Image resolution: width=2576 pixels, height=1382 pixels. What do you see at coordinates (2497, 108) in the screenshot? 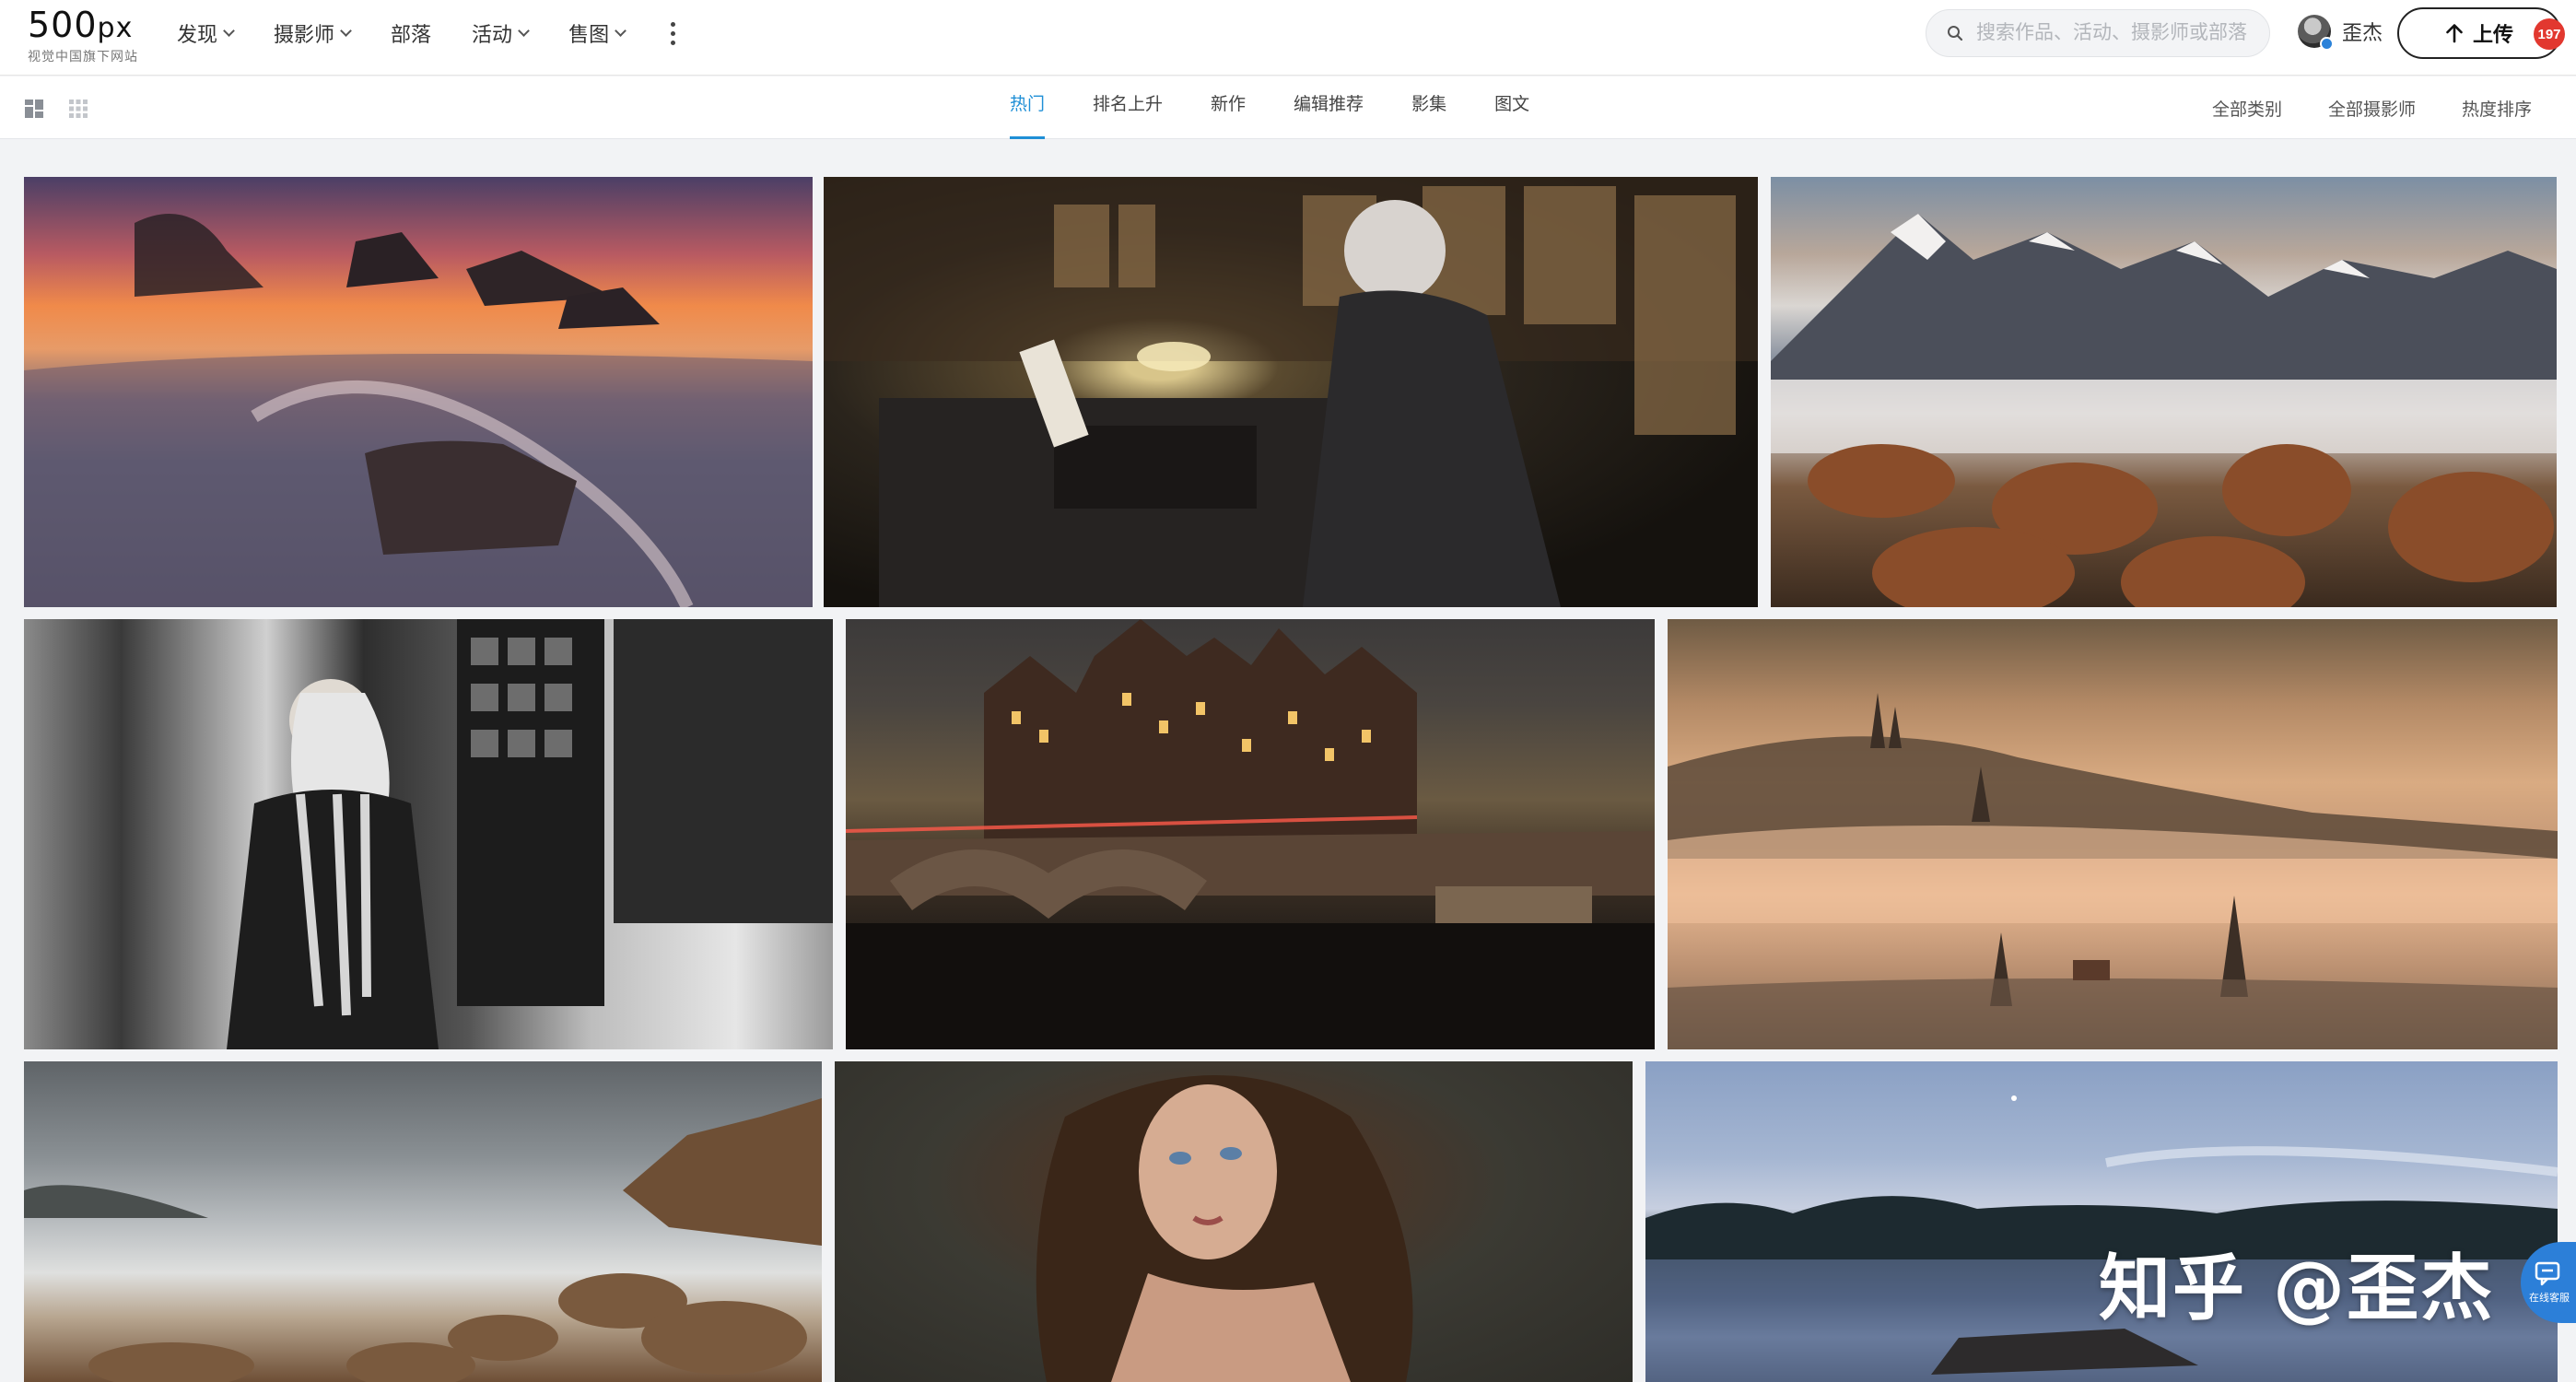
I see `filter-sort: 热度排序` at bounding box center [2497, 108].